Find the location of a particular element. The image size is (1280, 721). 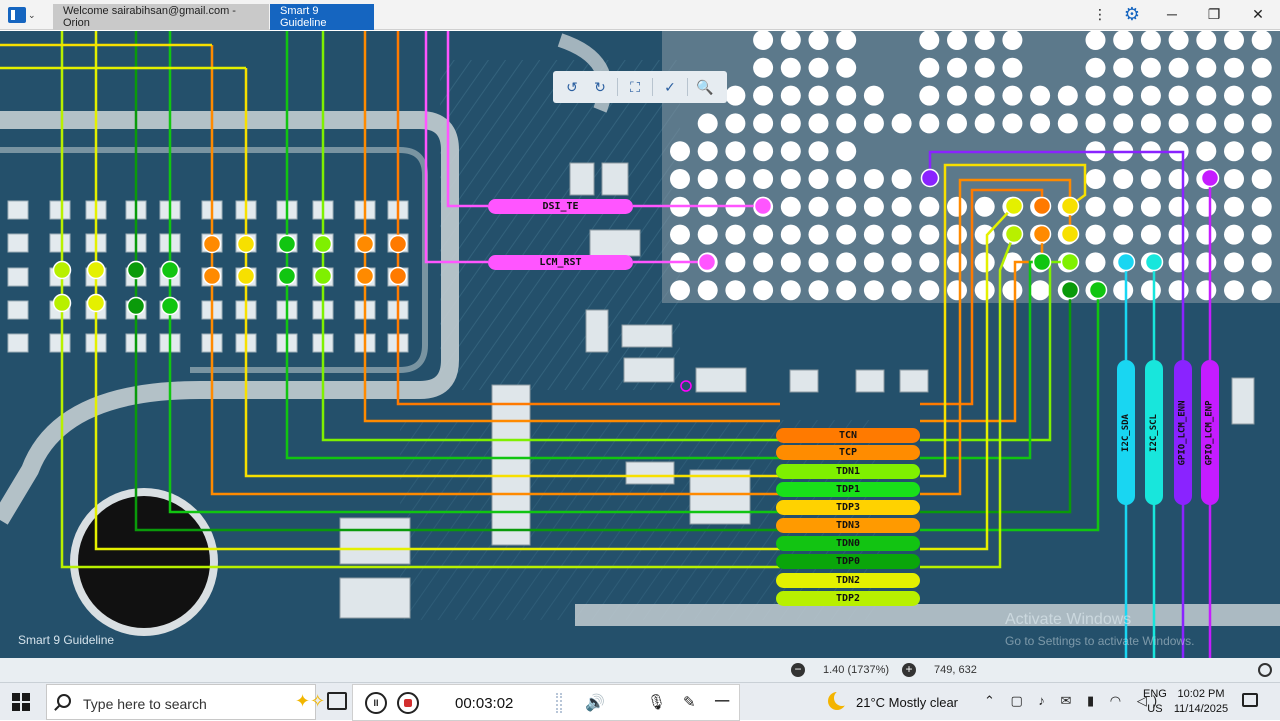

net-label-gpio-lcm-enn: GPIO_LCM_ENN is located at coordinates (1183, 432).